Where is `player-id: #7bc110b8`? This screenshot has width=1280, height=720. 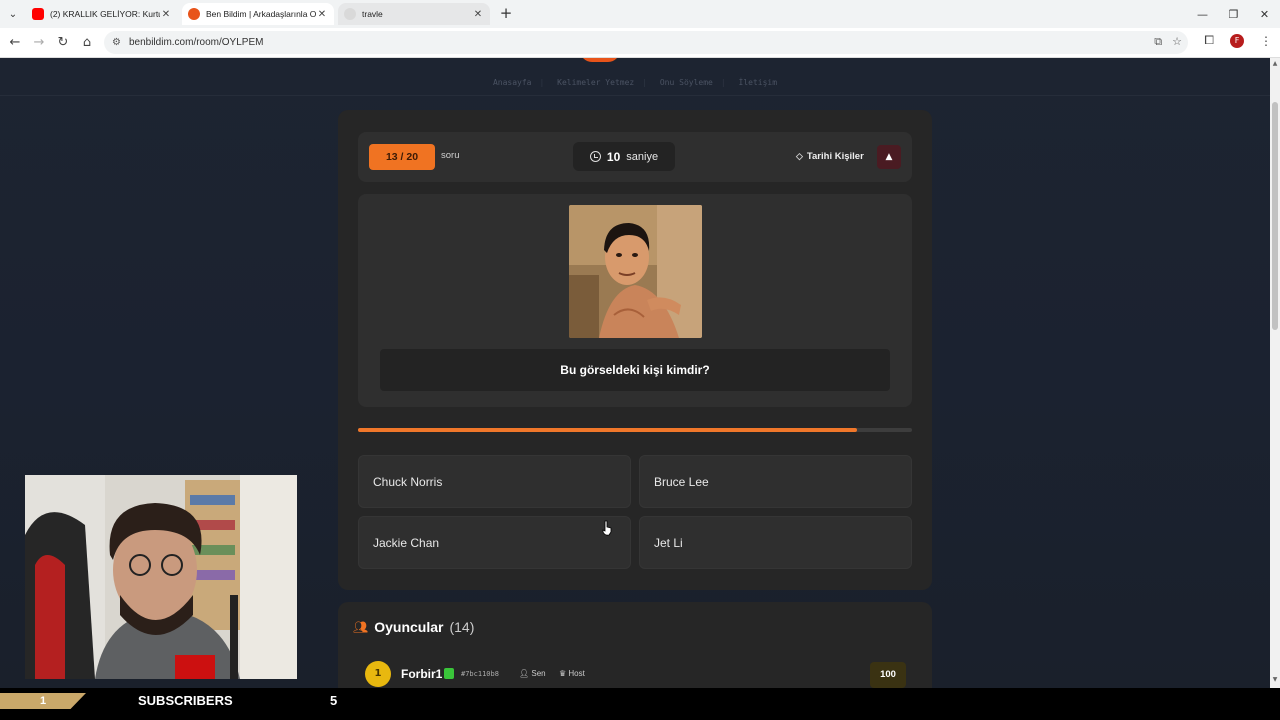
player-id: #7bc110b8 is located at coordinates (480, 674).